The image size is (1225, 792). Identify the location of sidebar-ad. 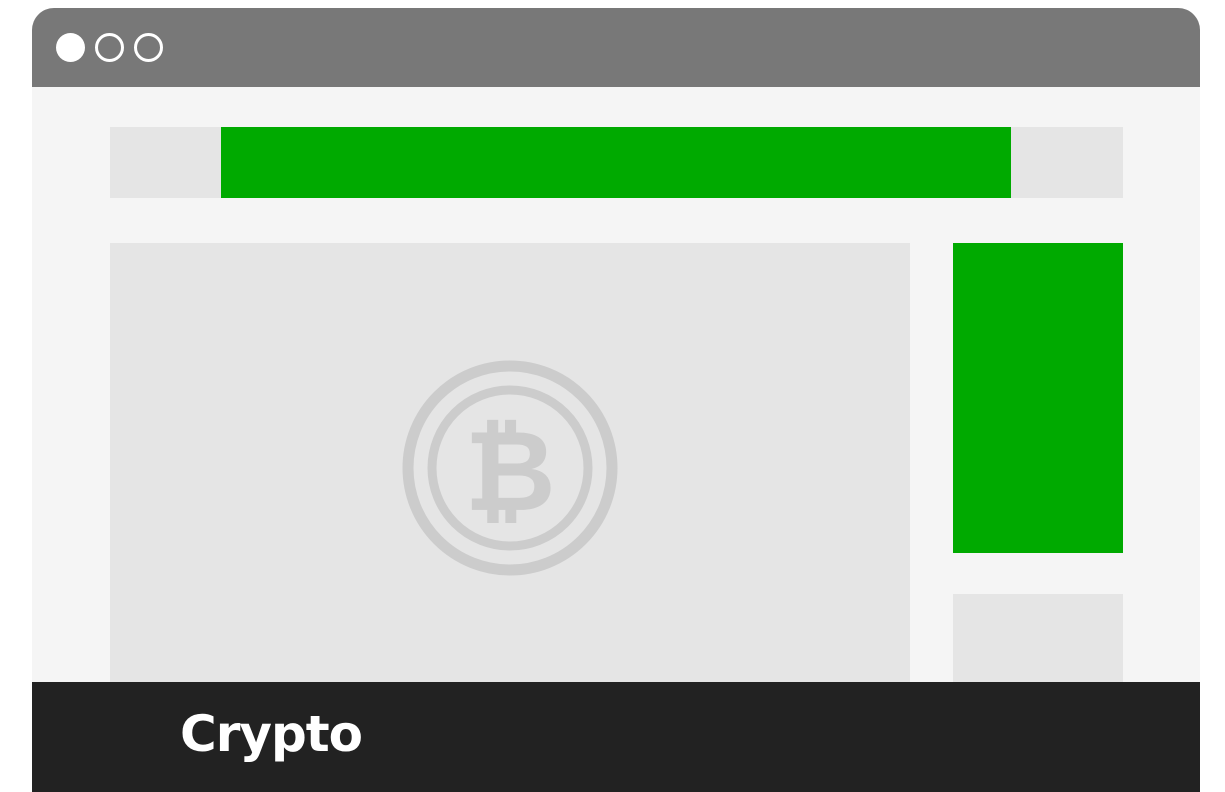
(1038, 398).